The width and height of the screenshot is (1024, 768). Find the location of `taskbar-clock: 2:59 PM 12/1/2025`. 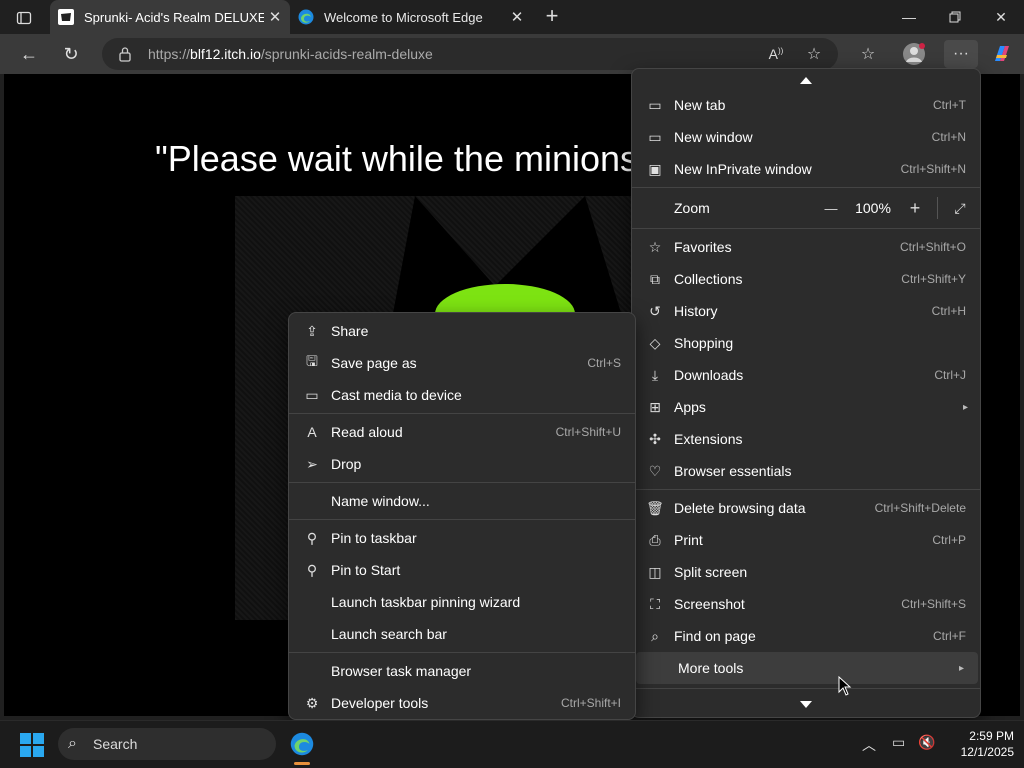

taskbar-clock: 2:59 PM 12/1/2025 is located at coordinates (977, 744).